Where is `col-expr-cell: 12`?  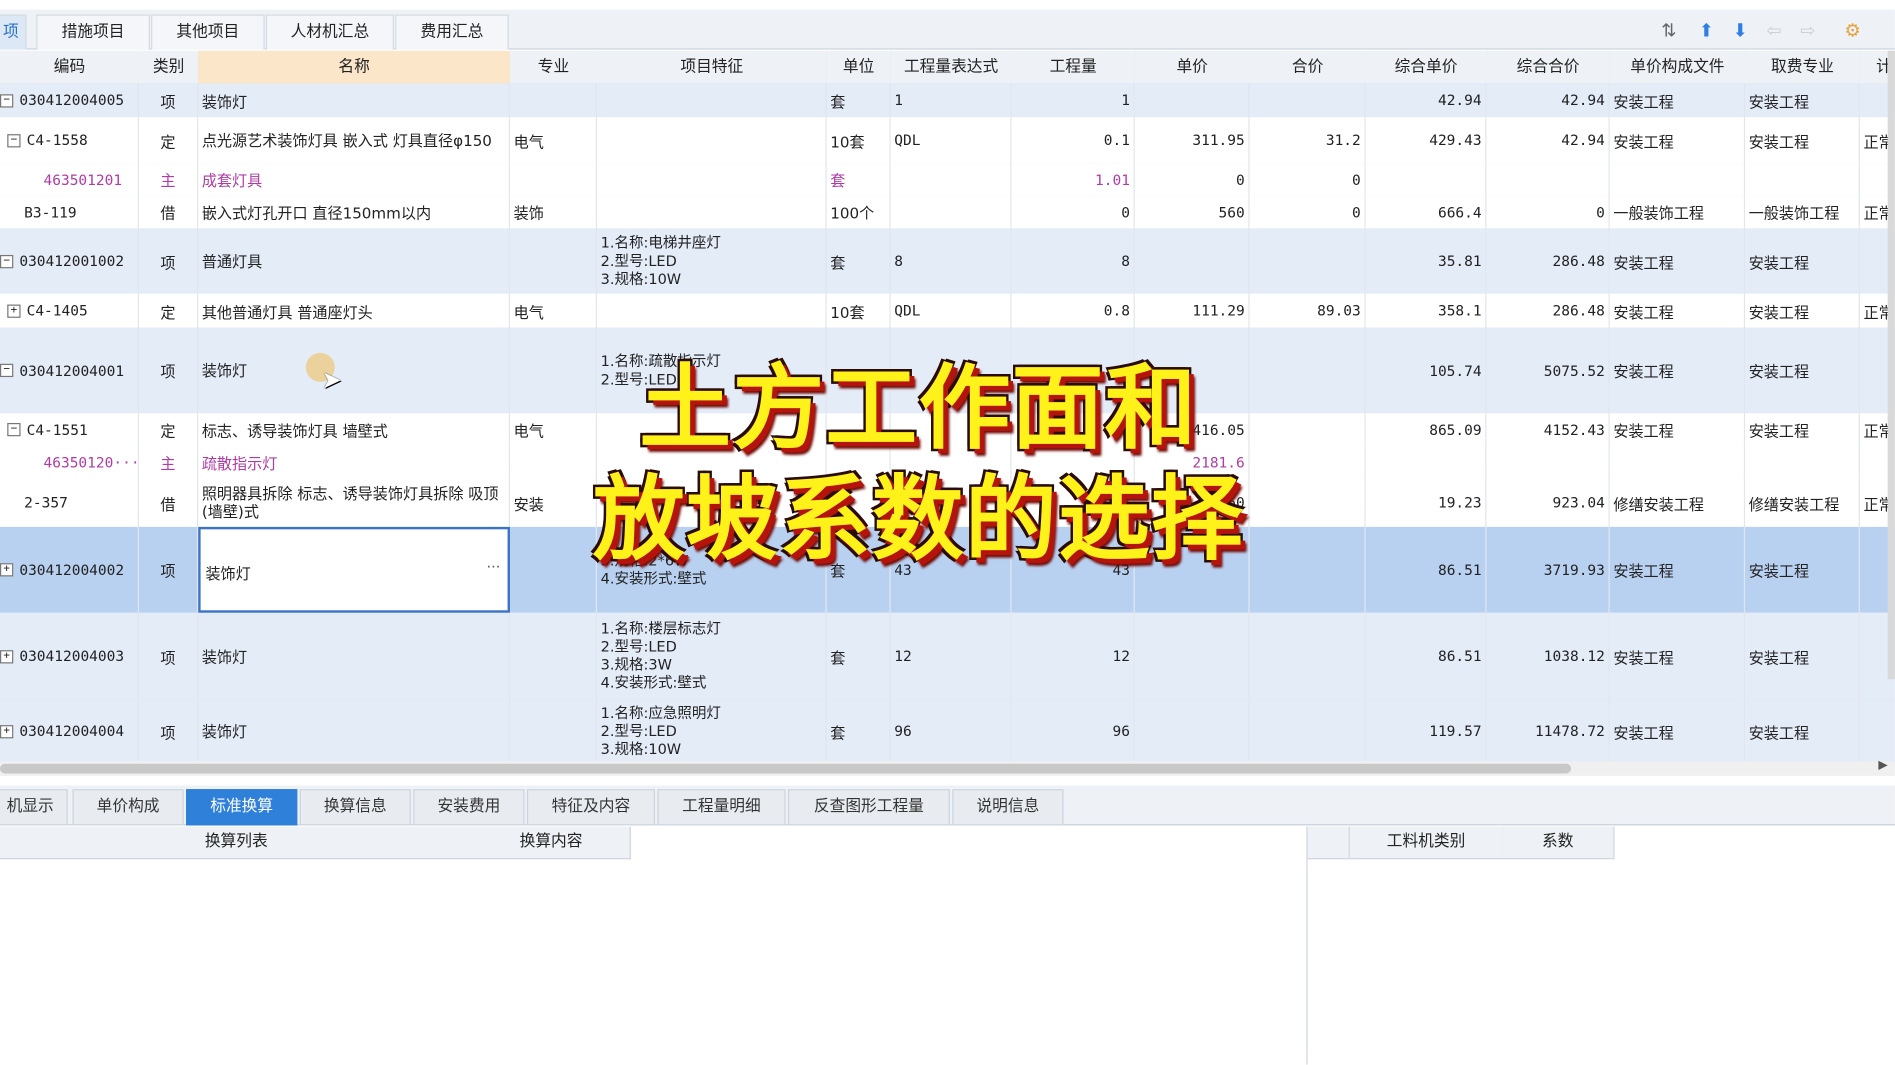 col-expr-cell: 12 is located at coordinates (951, 656).